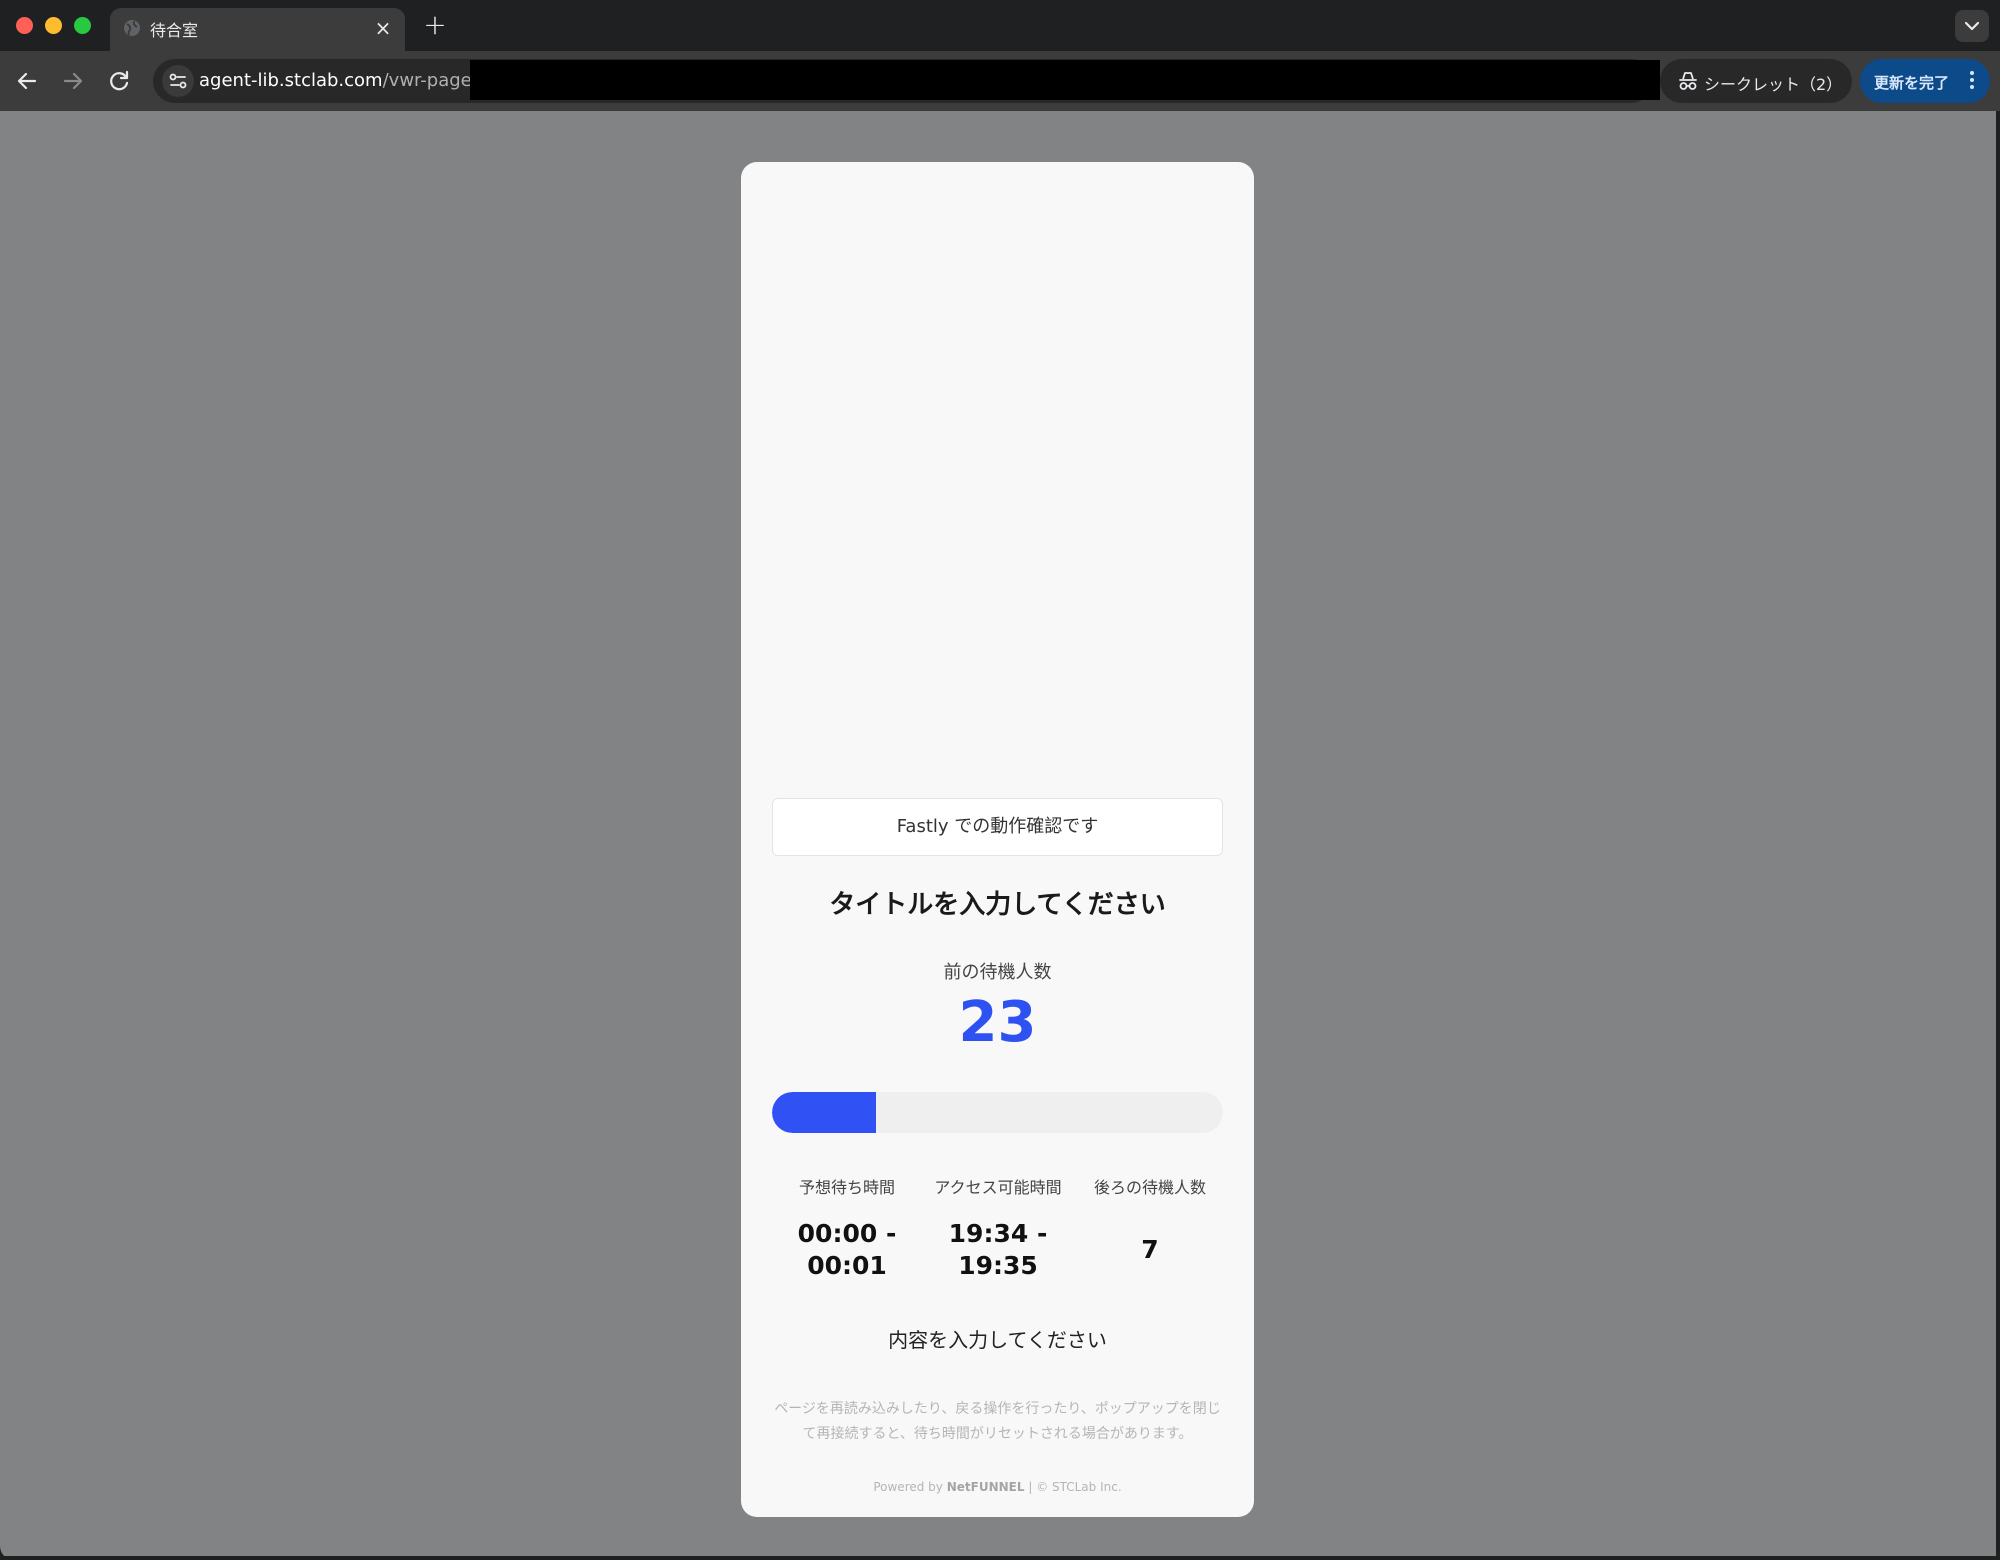 This screenshot has width=2000, height=1560. I want to click on stat-value-line: 00:01, so click(847, 1265).